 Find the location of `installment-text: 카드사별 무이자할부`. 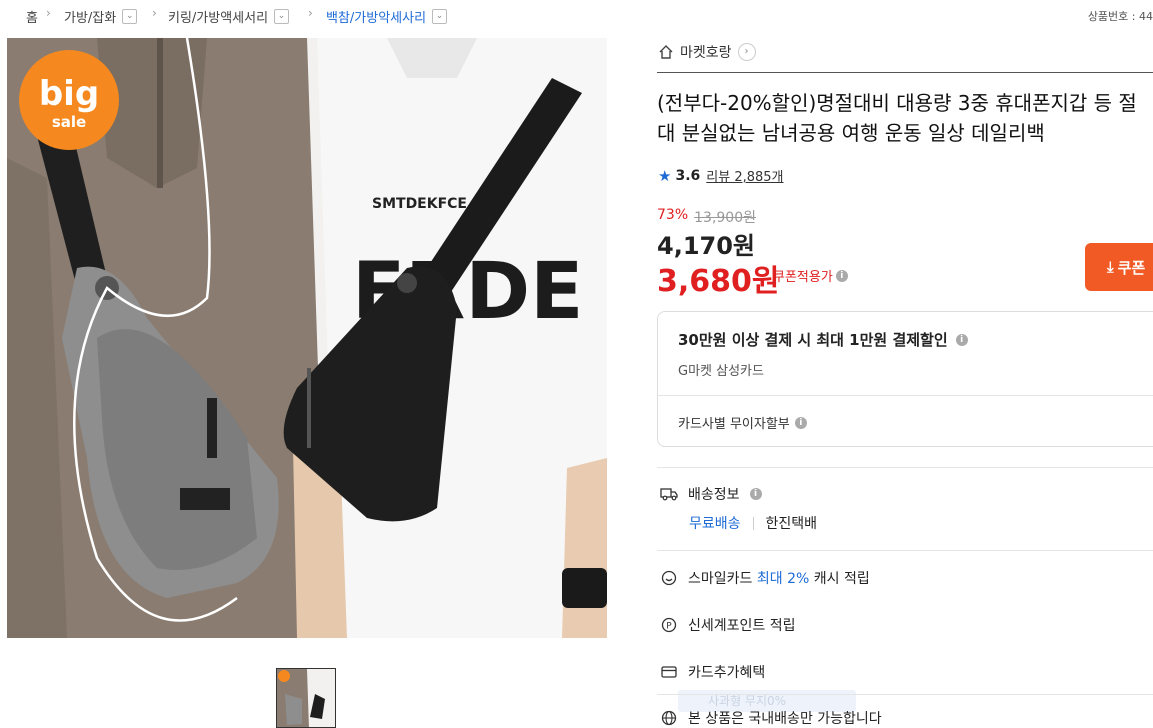

installment-text: 카드사별 무이자할부 is located at coordinates (734, 424).